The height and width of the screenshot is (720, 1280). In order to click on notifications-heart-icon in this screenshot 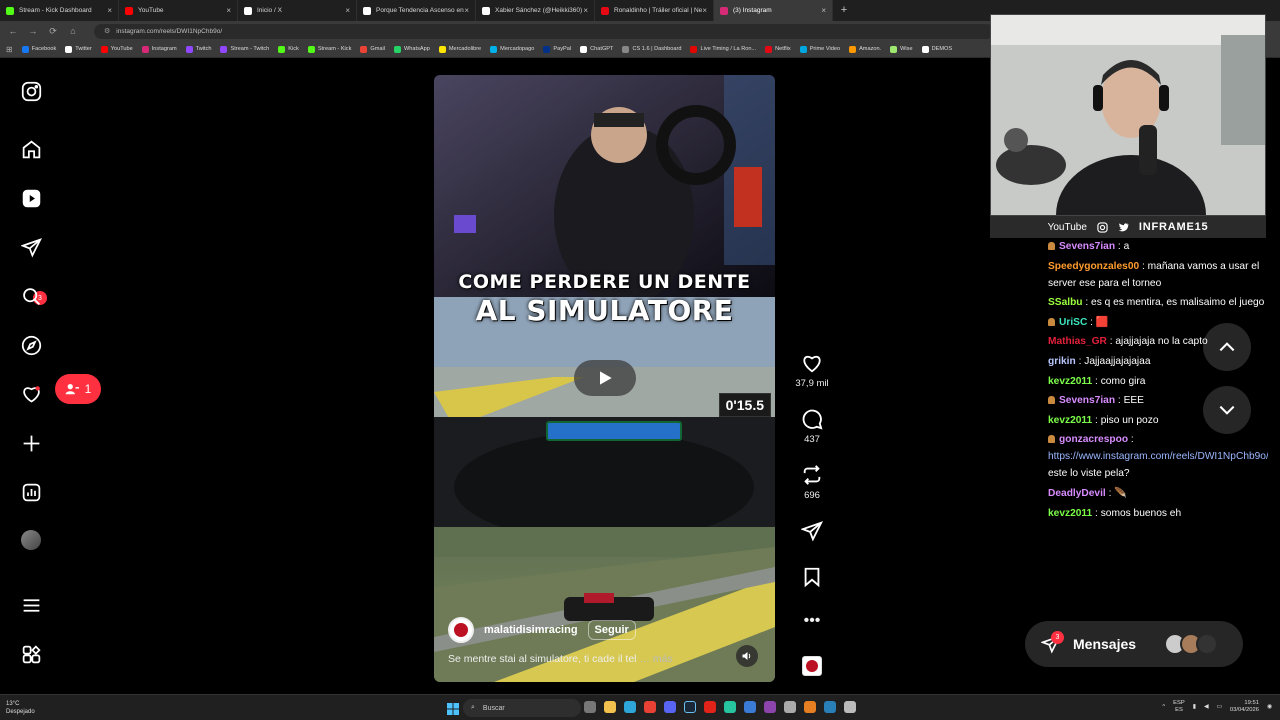, I will do `click(31, 394)`.